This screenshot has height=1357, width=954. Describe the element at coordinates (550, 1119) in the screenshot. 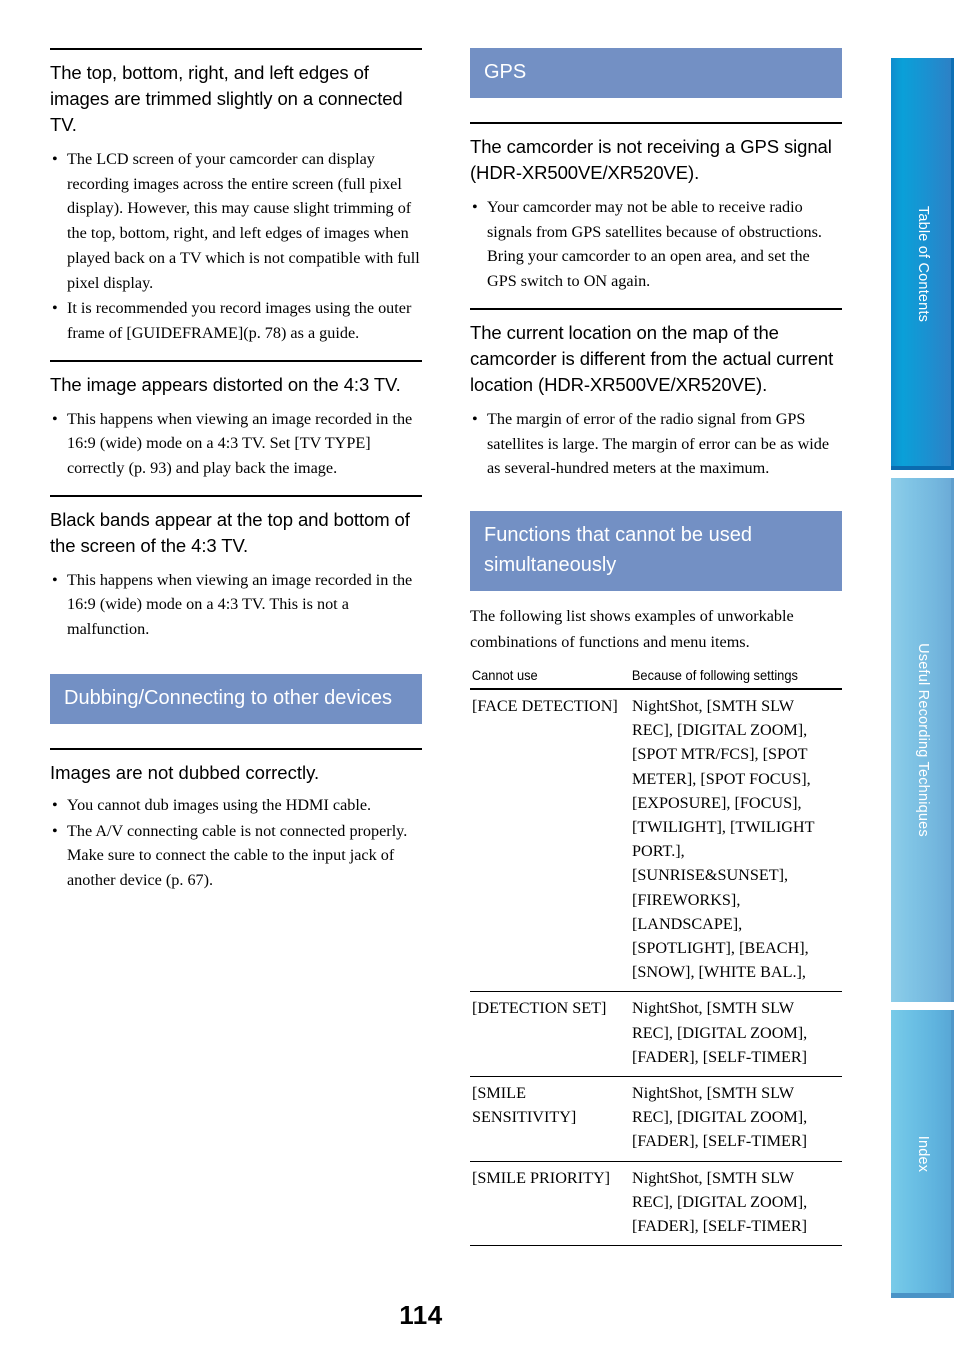

I see `cell-cannot-use: [SMILE SENSITIVITY]` at that location.